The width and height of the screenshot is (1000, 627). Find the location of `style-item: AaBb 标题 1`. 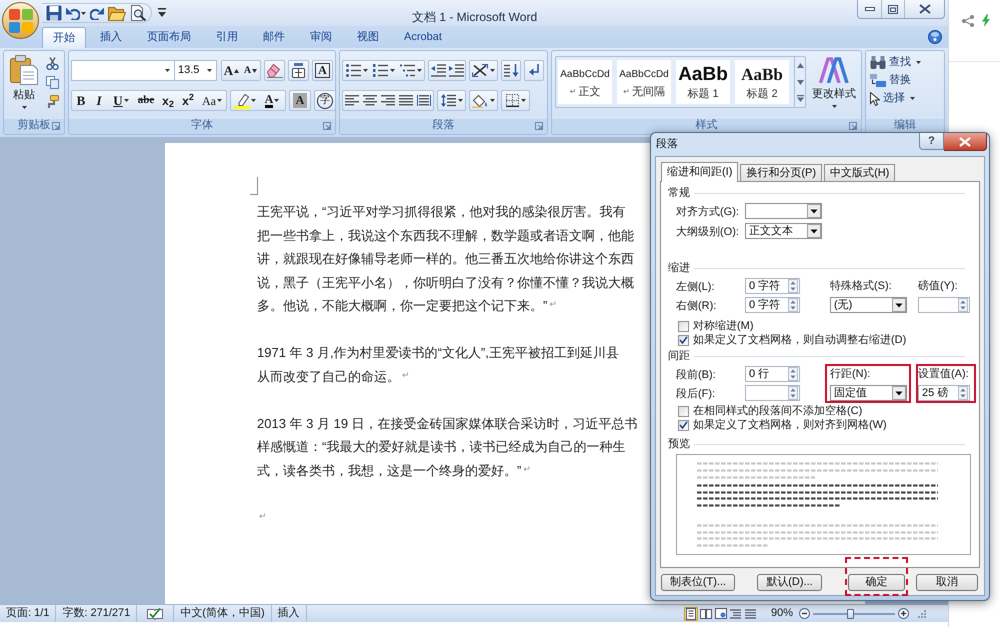

style-item: AaBb 标题 1 is located at coordinates (703, 82).